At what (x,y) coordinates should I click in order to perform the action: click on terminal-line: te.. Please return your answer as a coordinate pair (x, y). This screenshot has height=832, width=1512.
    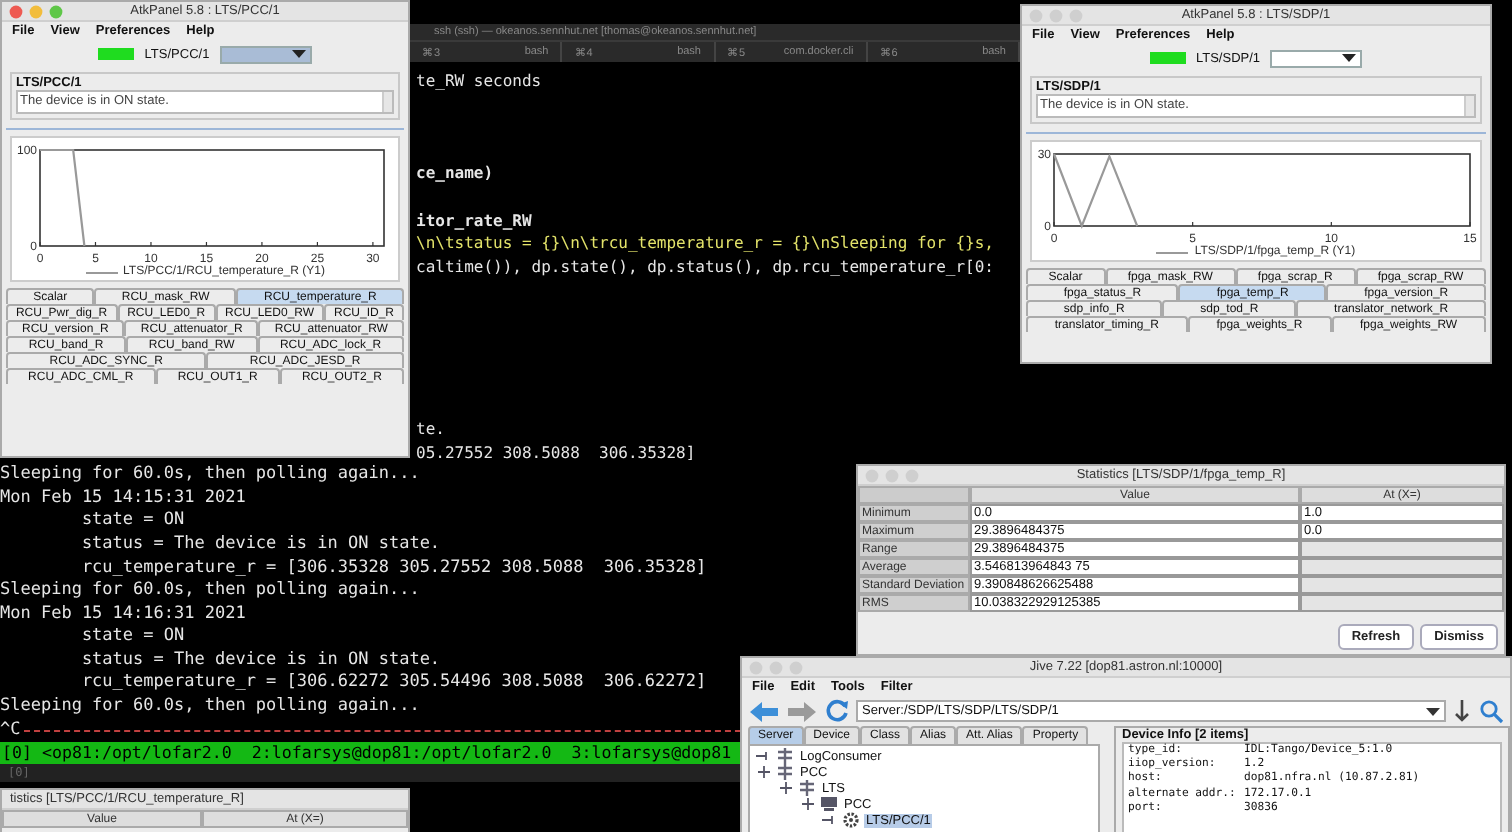
    Looking at the image, I should click on (430, 429).